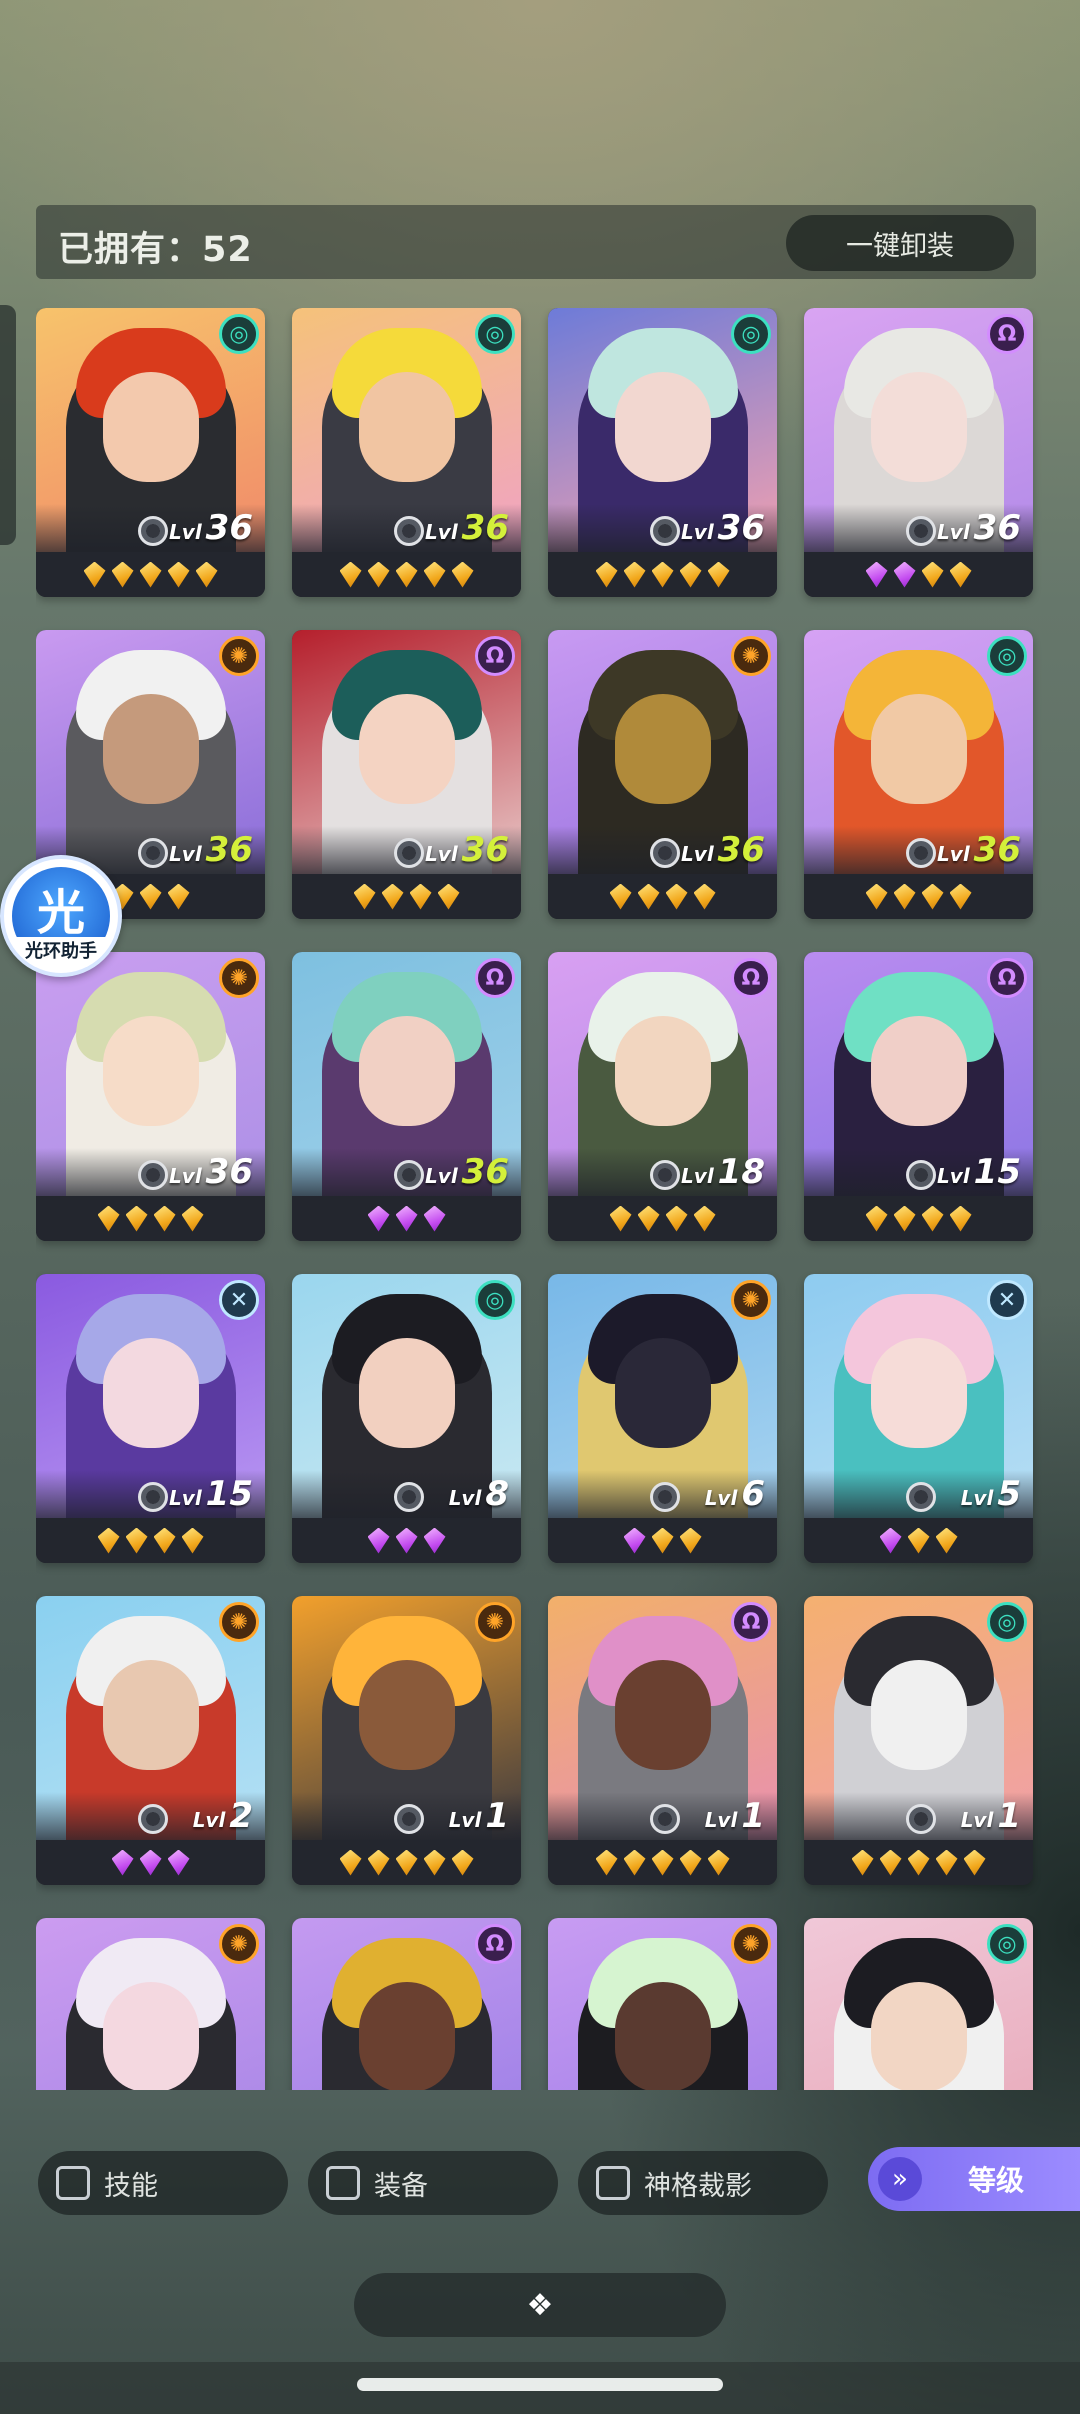 This screenshot has width=1080, height=2414. I want to click on hero-card: Ω, so click(406, 2004).